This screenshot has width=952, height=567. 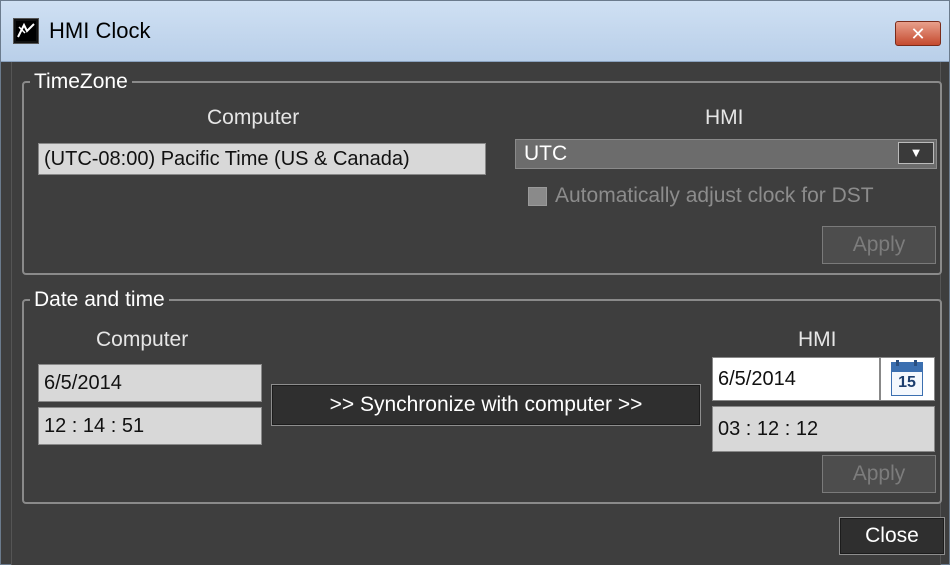 I want to click on window-title: HMI Clock, so click(x=100, y=30).